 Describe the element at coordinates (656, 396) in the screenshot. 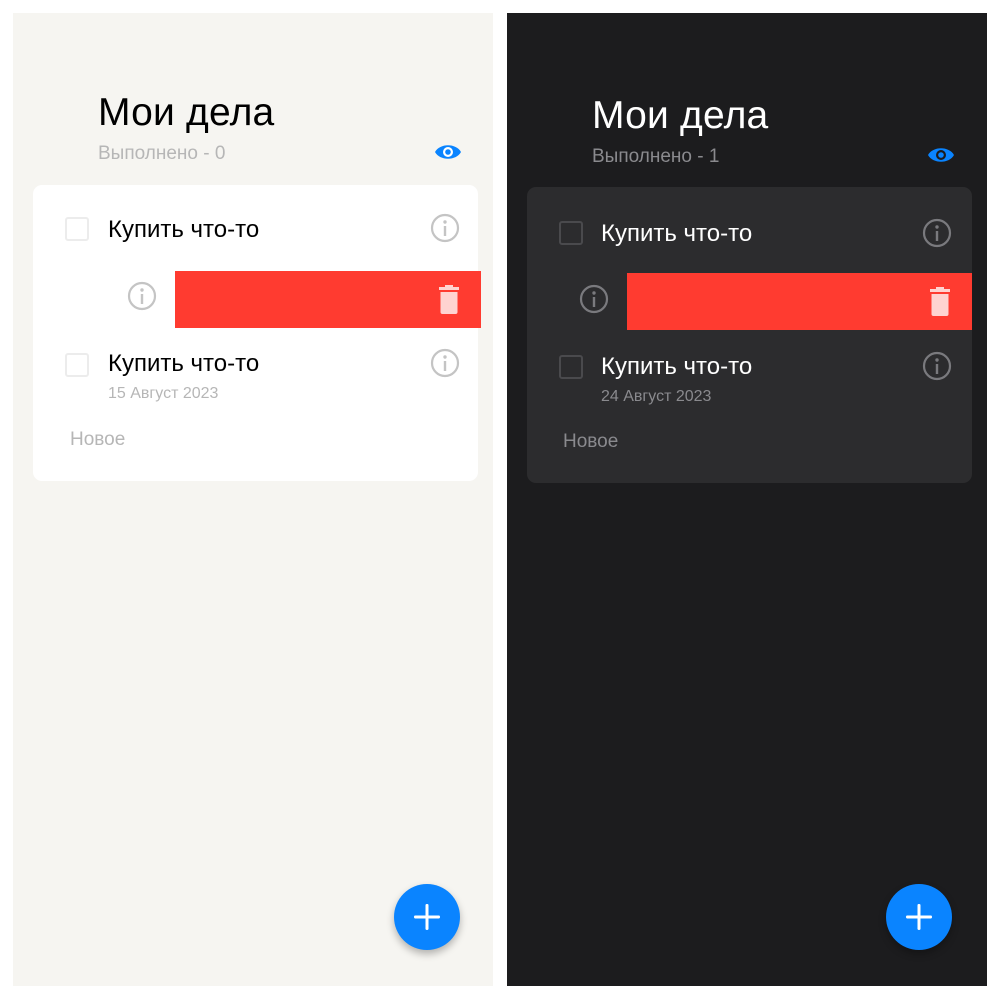

I see `task-date: 24 Август 2023` at that location.